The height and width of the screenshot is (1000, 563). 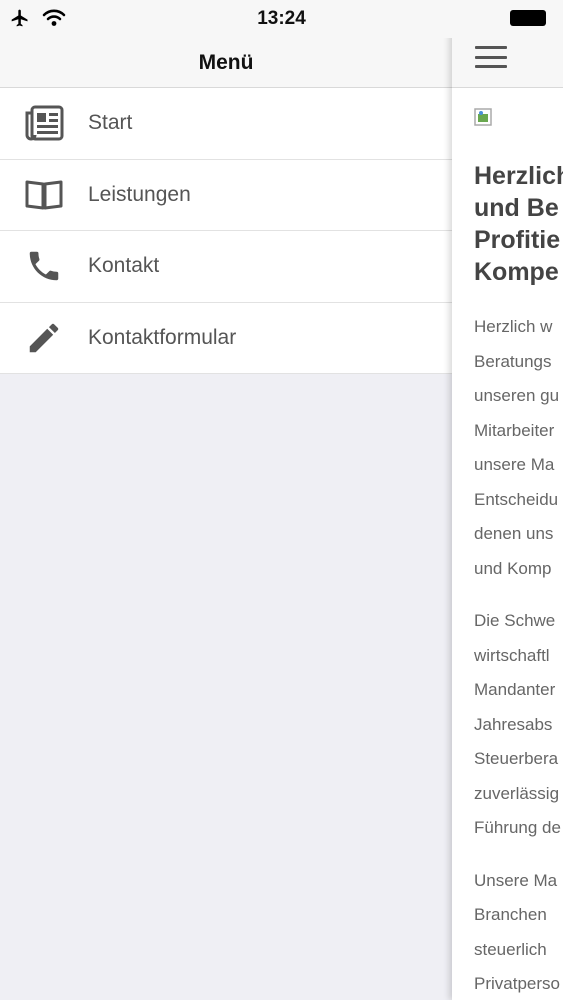 I want to click on menu-header: Menü, so click(x=226, y=63).